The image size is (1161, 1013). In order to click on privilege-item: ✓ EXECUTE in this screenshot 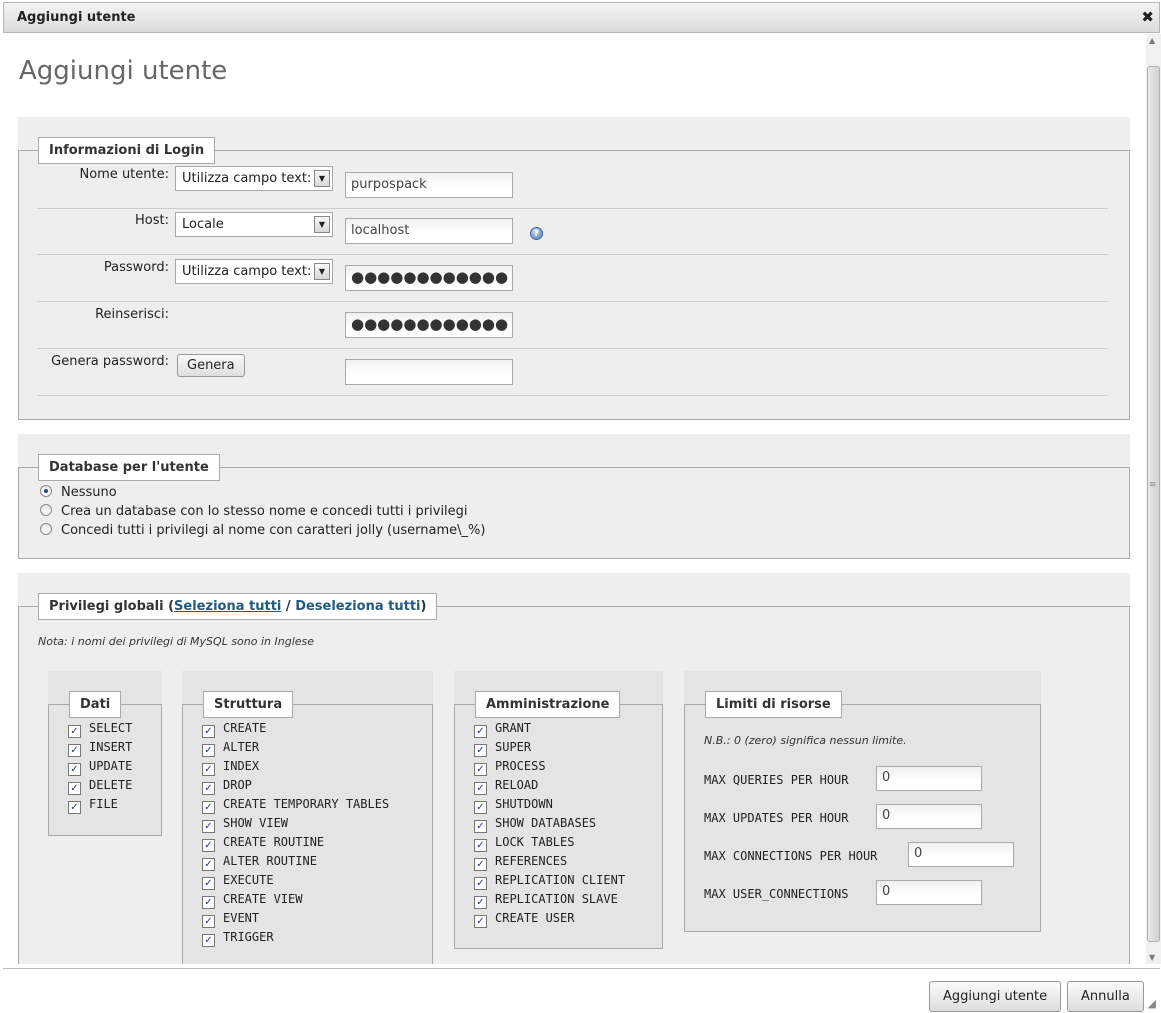, I will do `click(295, 882)`.